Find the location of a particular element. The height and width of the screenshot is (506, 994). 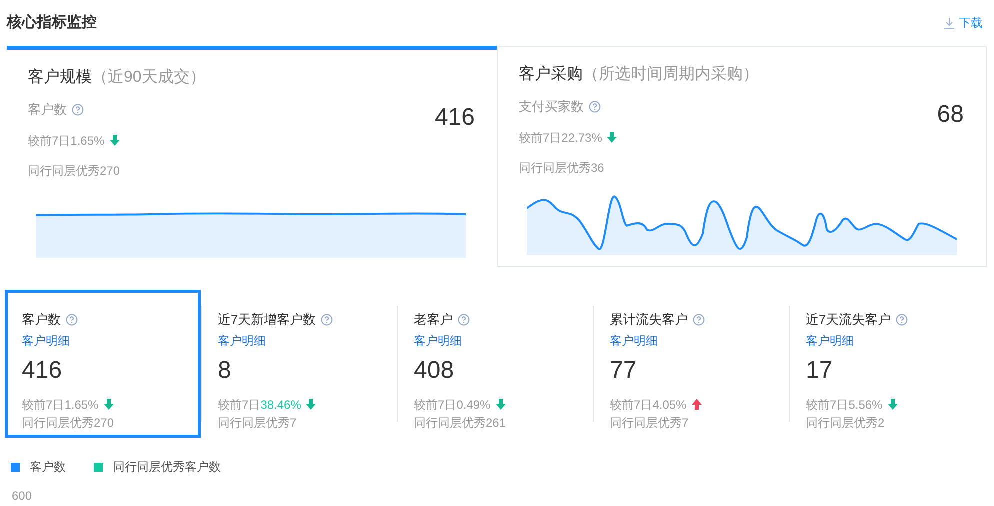

change-text: 较前7日 5.56% is located at coordinates (844, 405).